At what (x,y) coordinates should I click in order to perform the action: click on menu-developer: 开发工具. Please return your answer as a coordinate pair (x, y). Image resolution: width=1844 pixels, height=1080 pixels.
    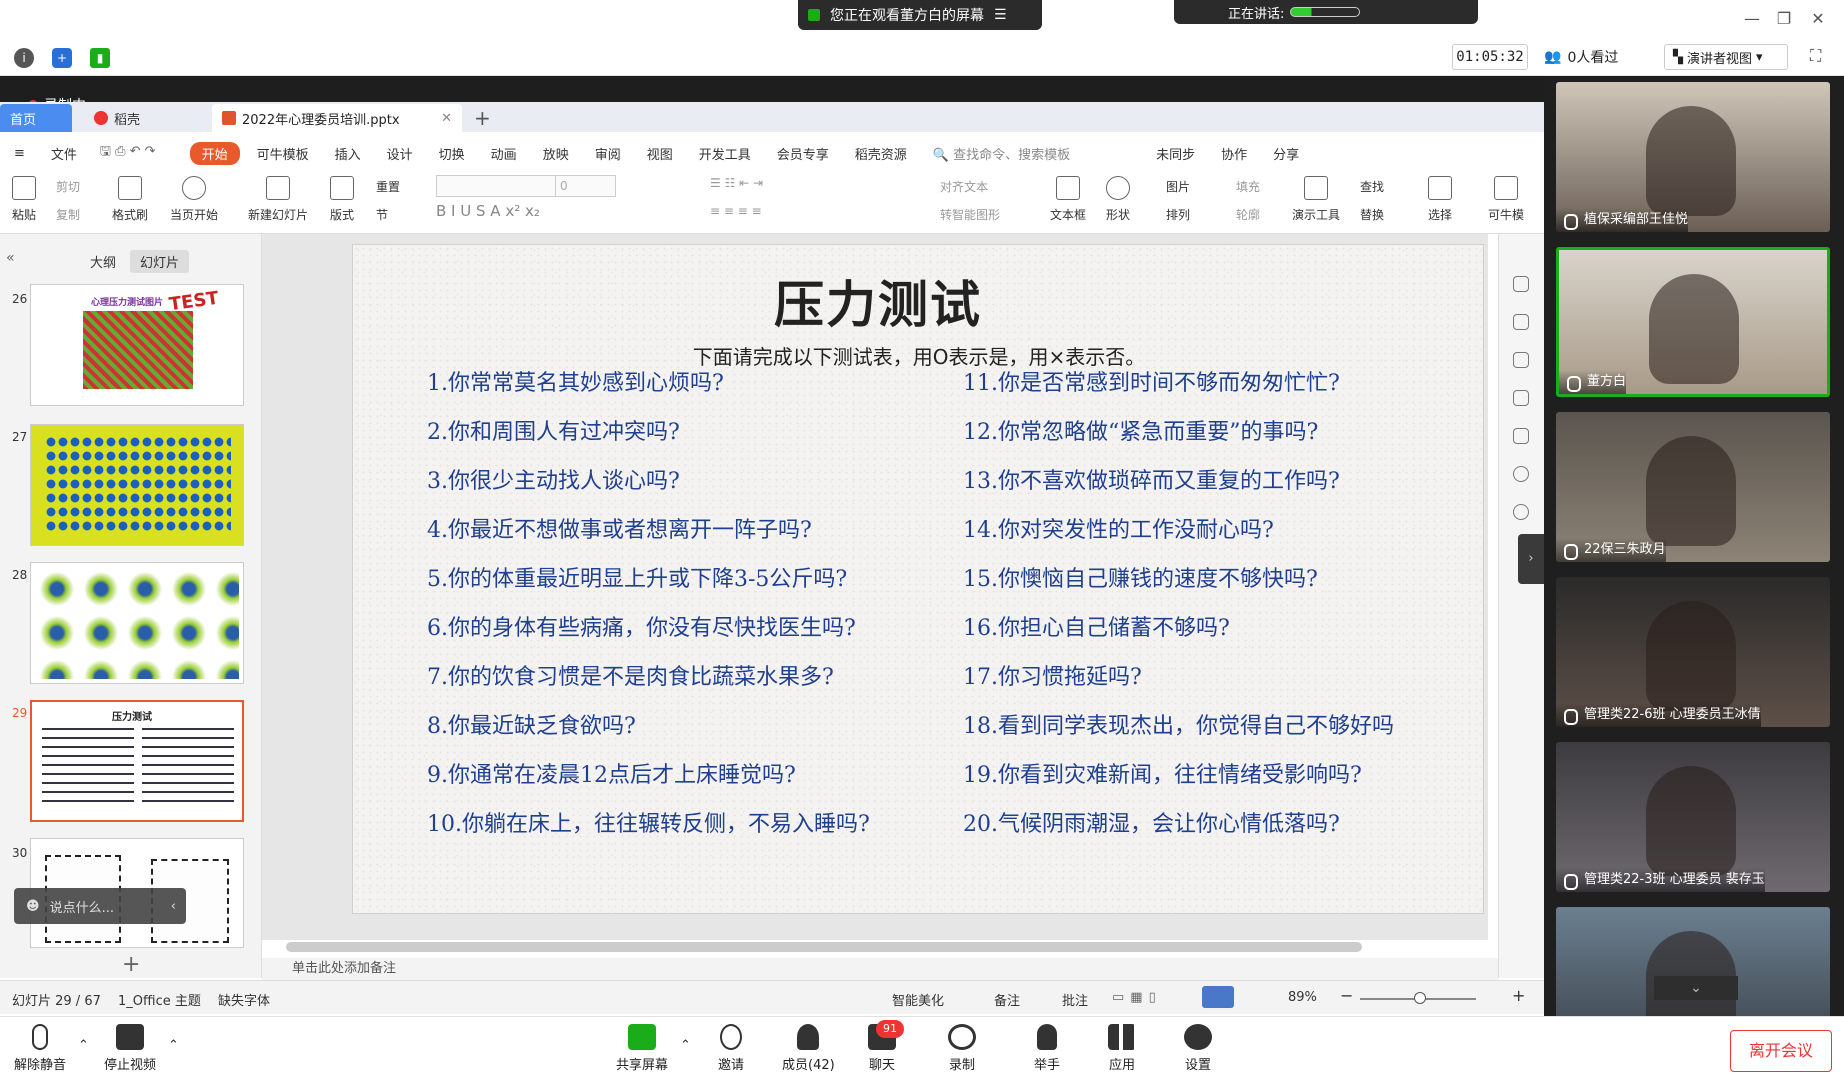
    Looking at the image, I should click on (725, 153).